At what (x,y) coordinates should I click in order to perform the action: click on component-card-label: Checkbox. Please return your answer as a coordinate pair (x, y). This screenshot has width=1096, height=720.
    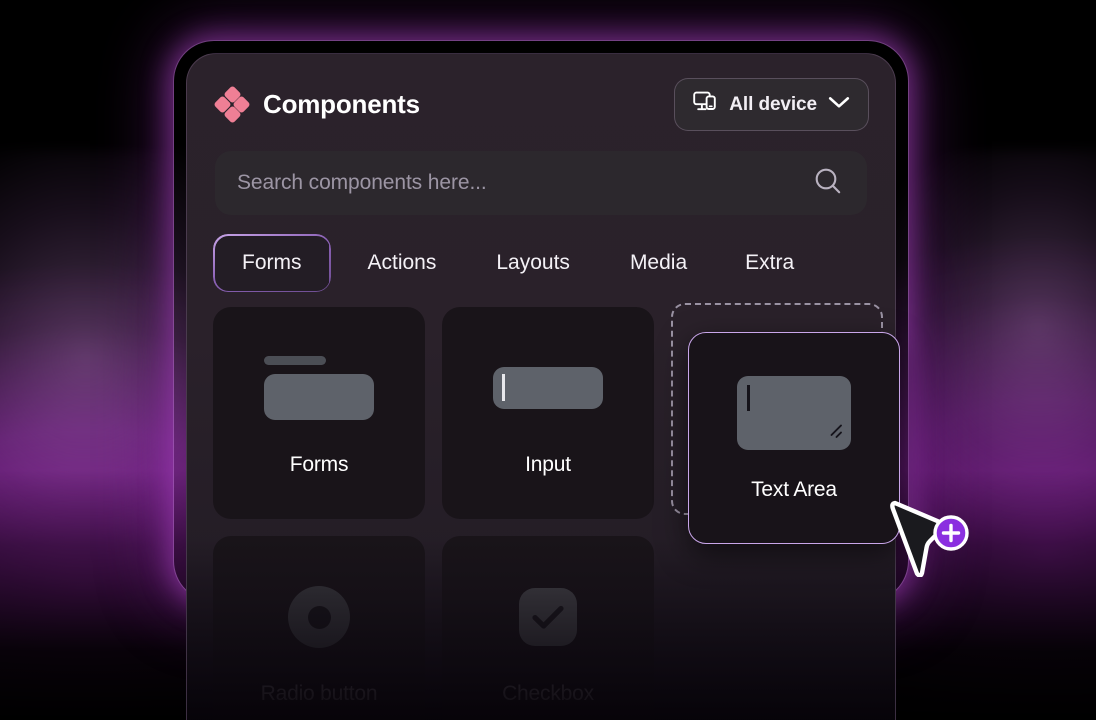
    Looking at the image, I should click on (548, 693).